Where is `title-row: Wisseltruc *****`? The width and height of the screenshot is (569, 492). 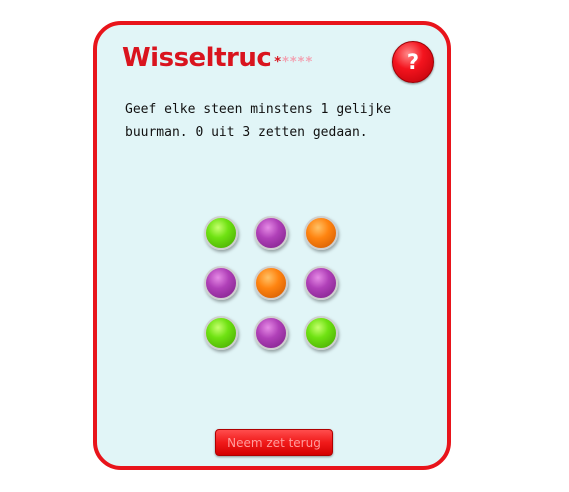
title-row: Wisseltruc ***** is located at coordinates (217, 58).